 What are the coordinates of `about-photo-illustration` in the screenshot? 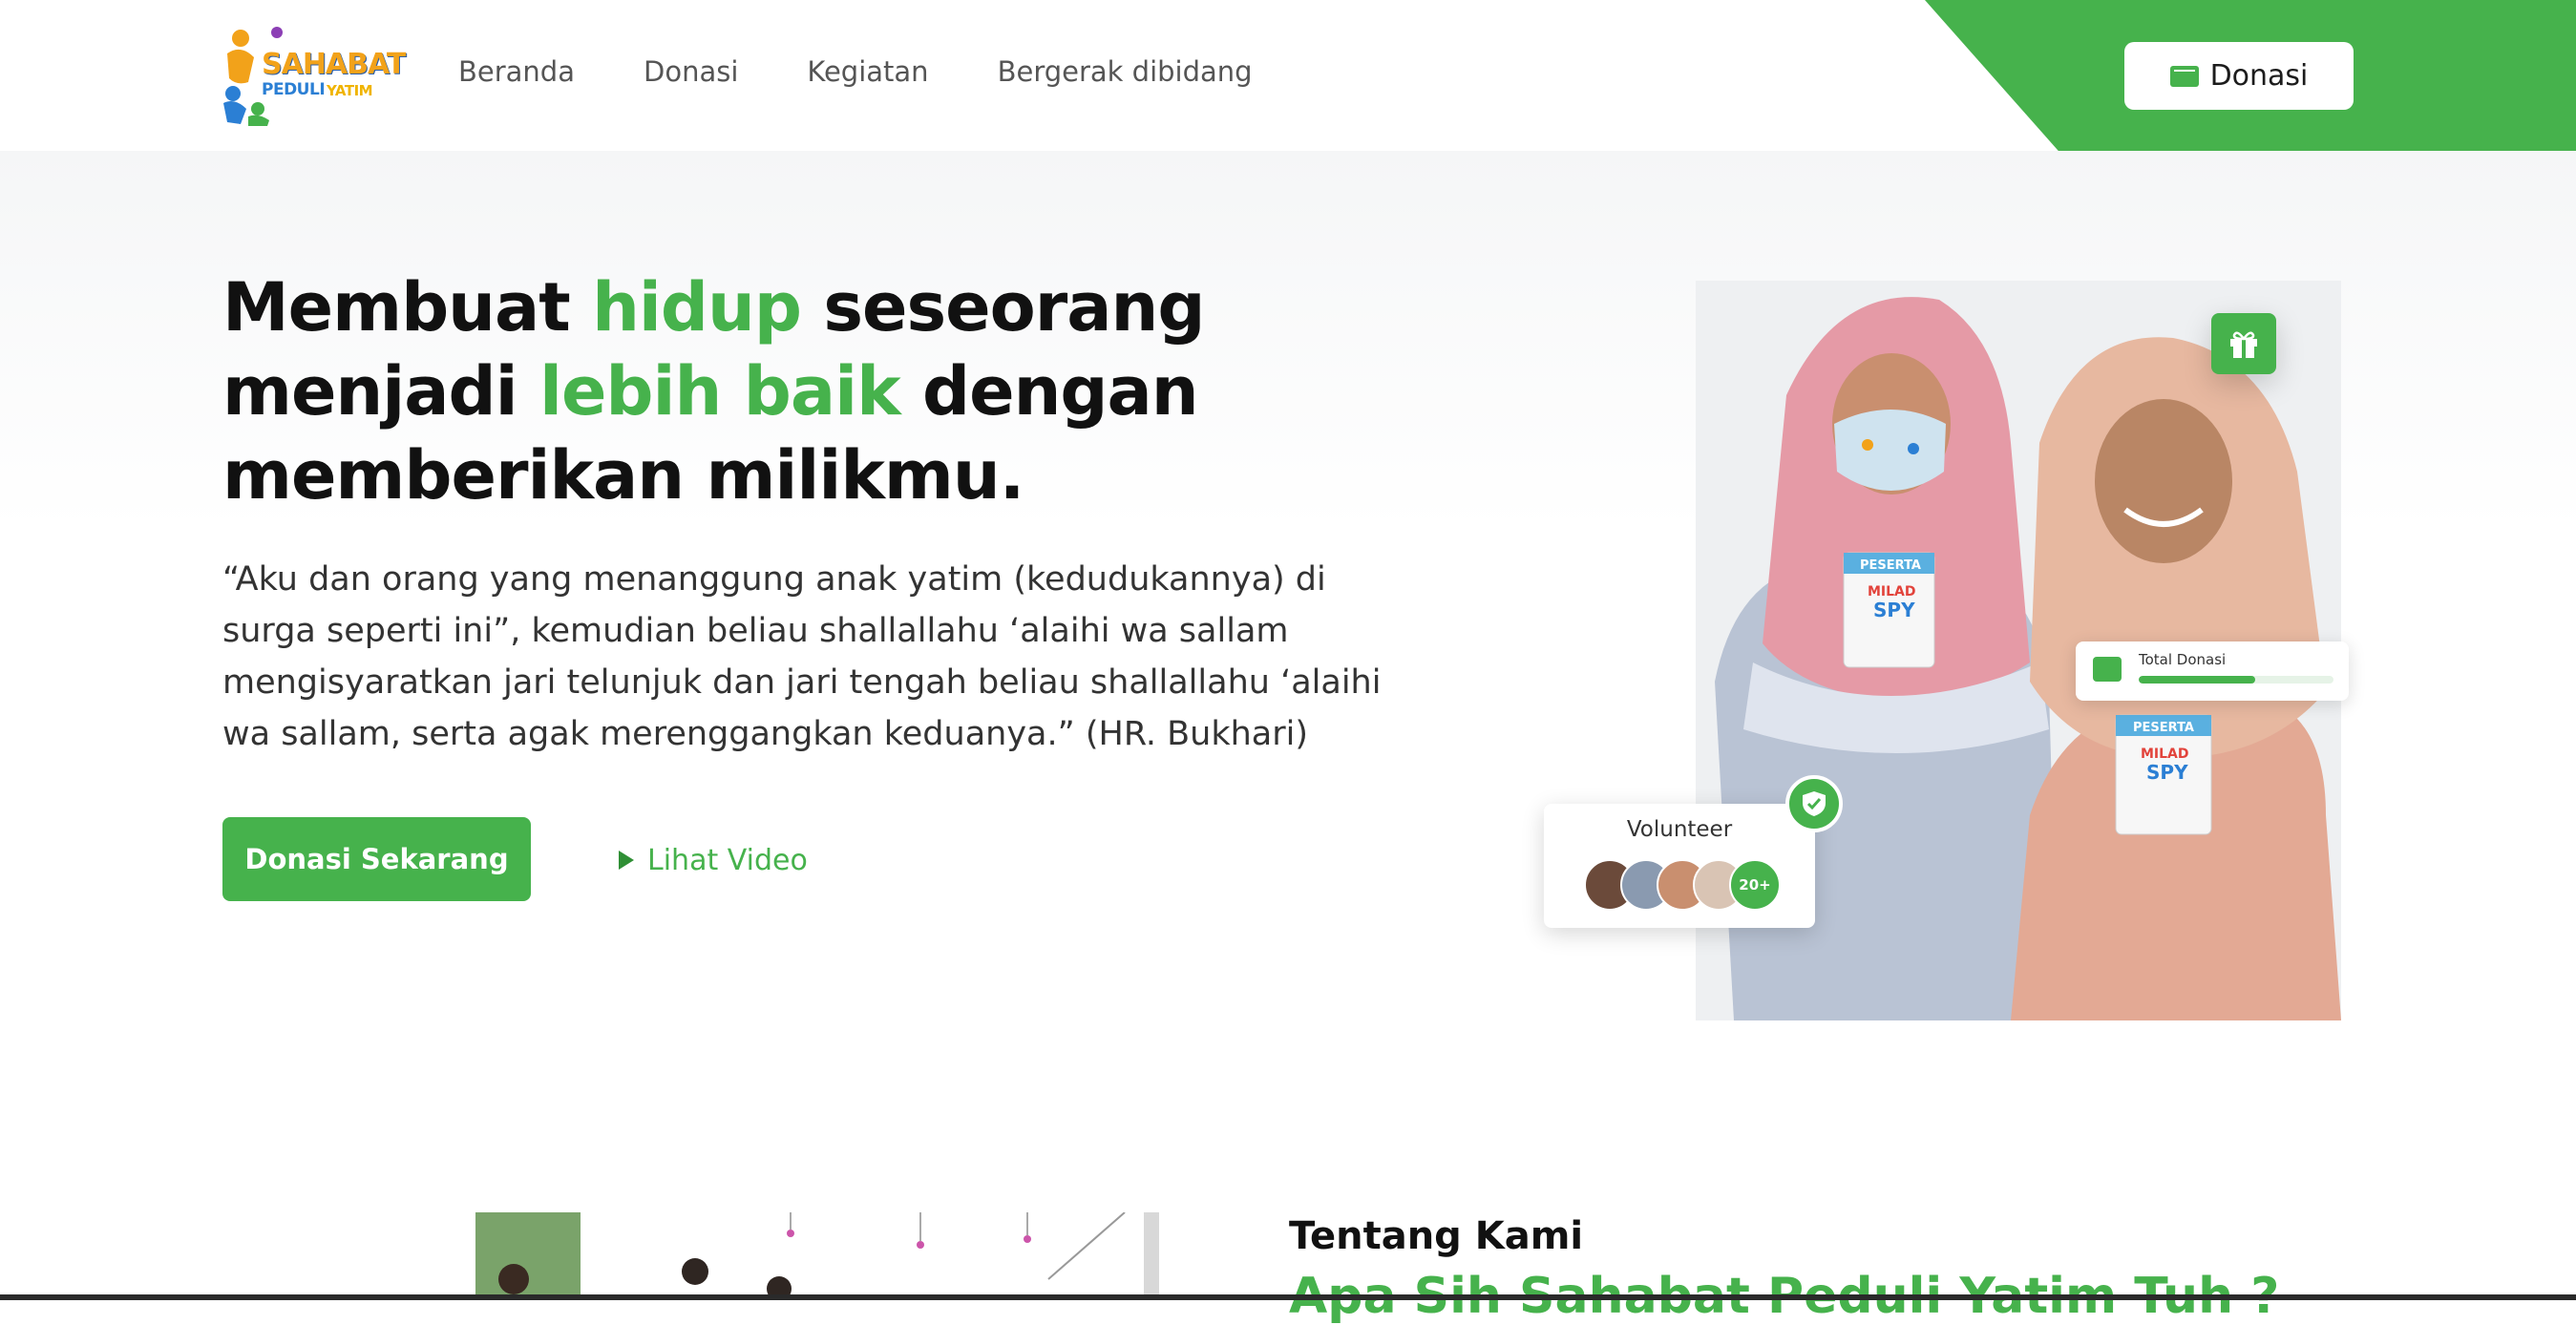 It's located at (817, 1256).